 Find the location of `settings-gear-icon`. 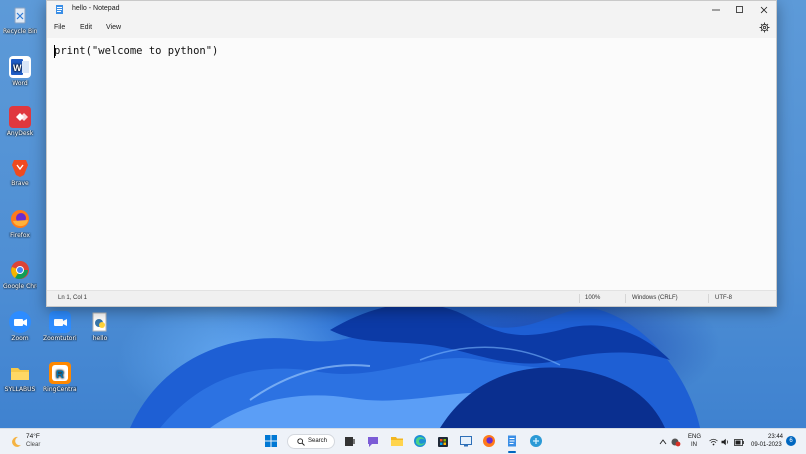

settings-gear-icon is located at coordinates (764, 27).